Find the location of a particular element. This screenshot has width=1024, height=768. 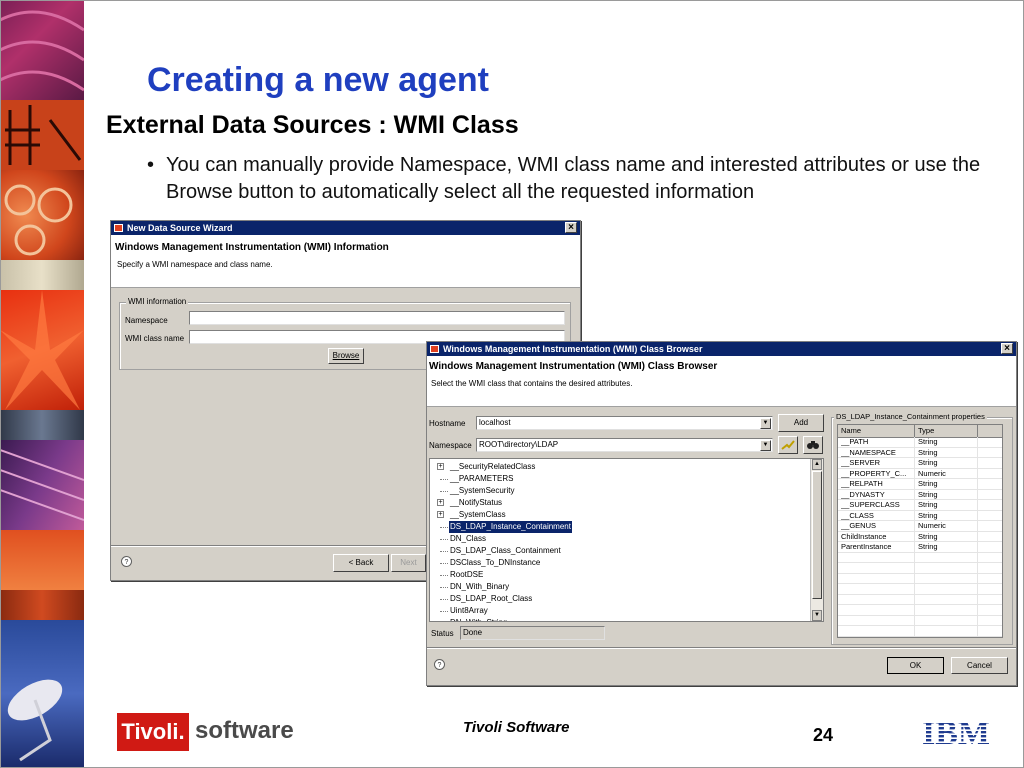

tree-item: Uint8Array is located at coordinates (620, 611).